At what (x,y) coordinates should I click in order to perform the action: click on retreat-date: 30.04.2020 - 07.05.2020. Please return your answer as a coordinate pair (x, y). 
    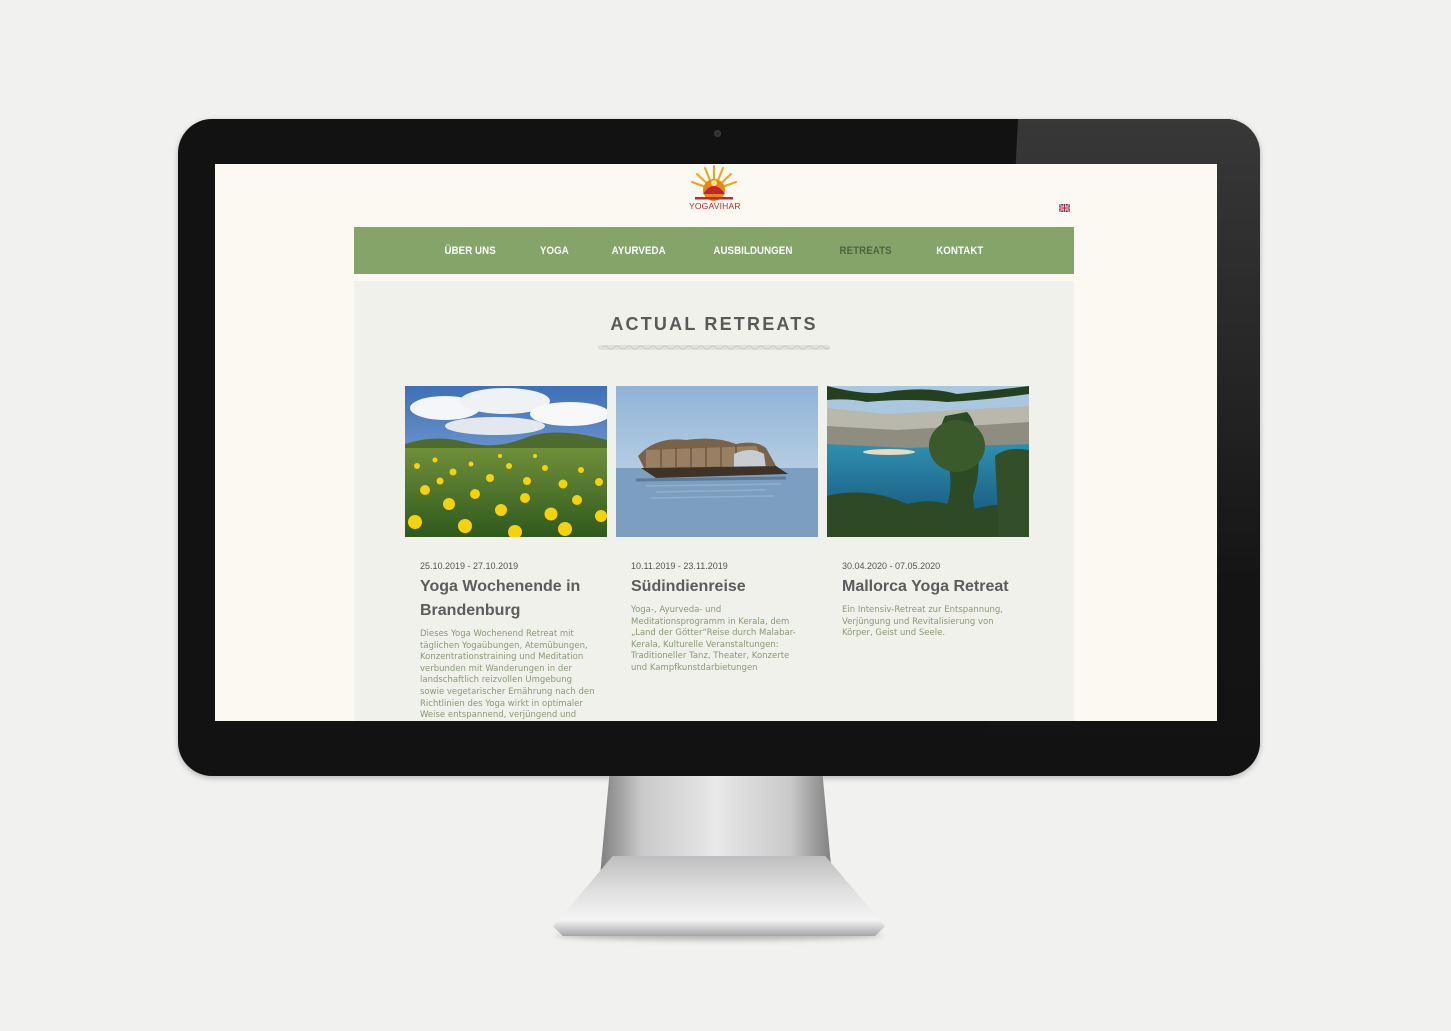
    Looking at the image, I should click on (891, 566).